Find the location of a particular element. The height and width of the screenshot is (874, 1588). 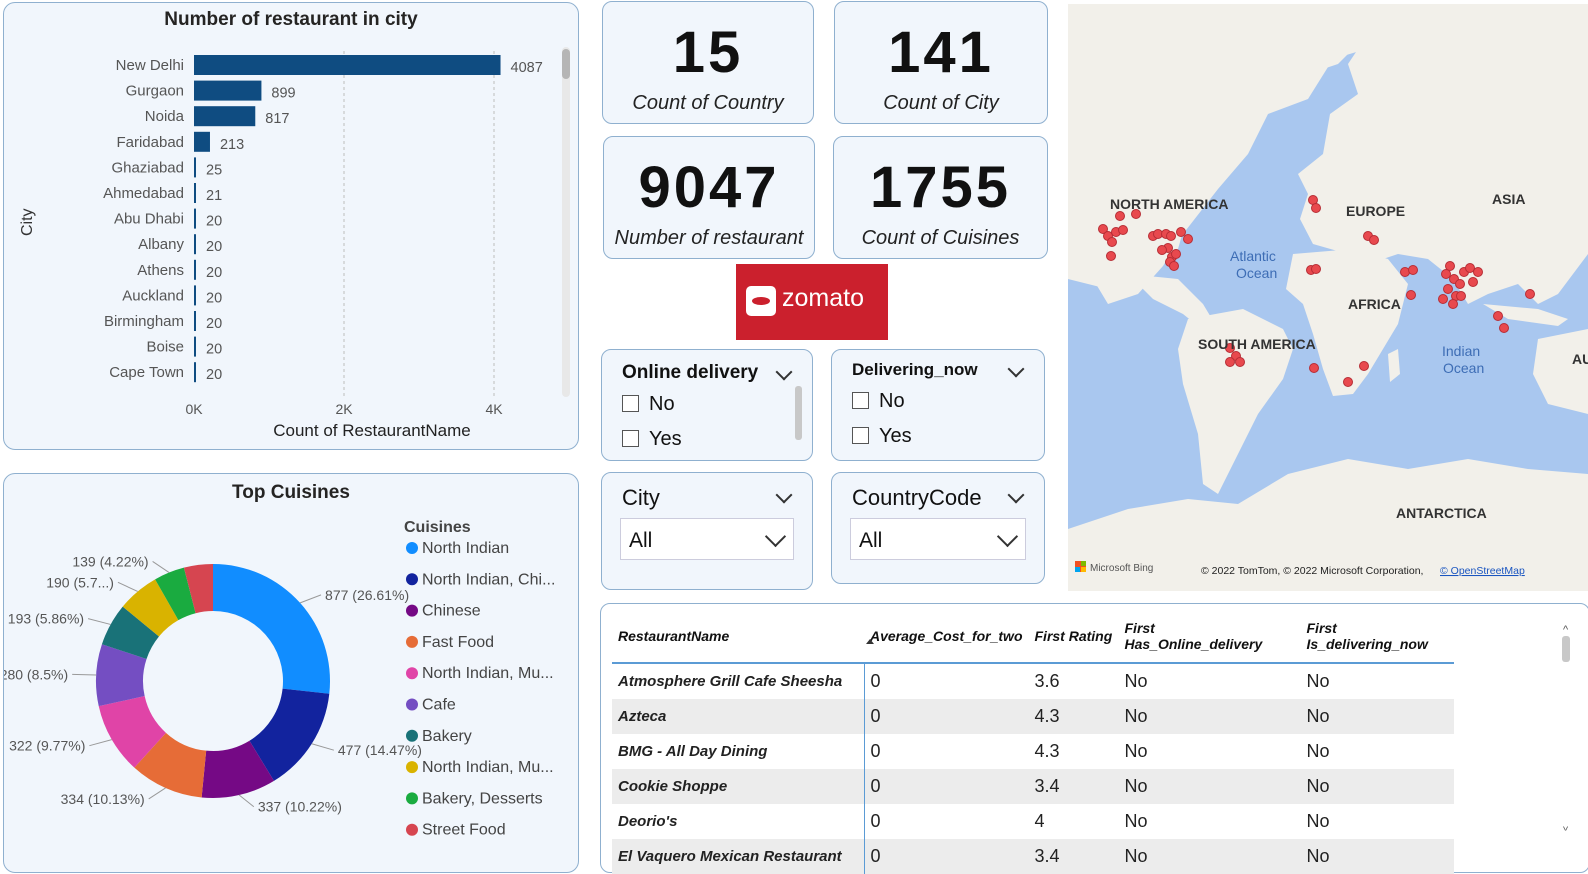

table-row: El Vaquero Mexican Restaurant 0 3.4 No No is located at coordinates (1033, 856).